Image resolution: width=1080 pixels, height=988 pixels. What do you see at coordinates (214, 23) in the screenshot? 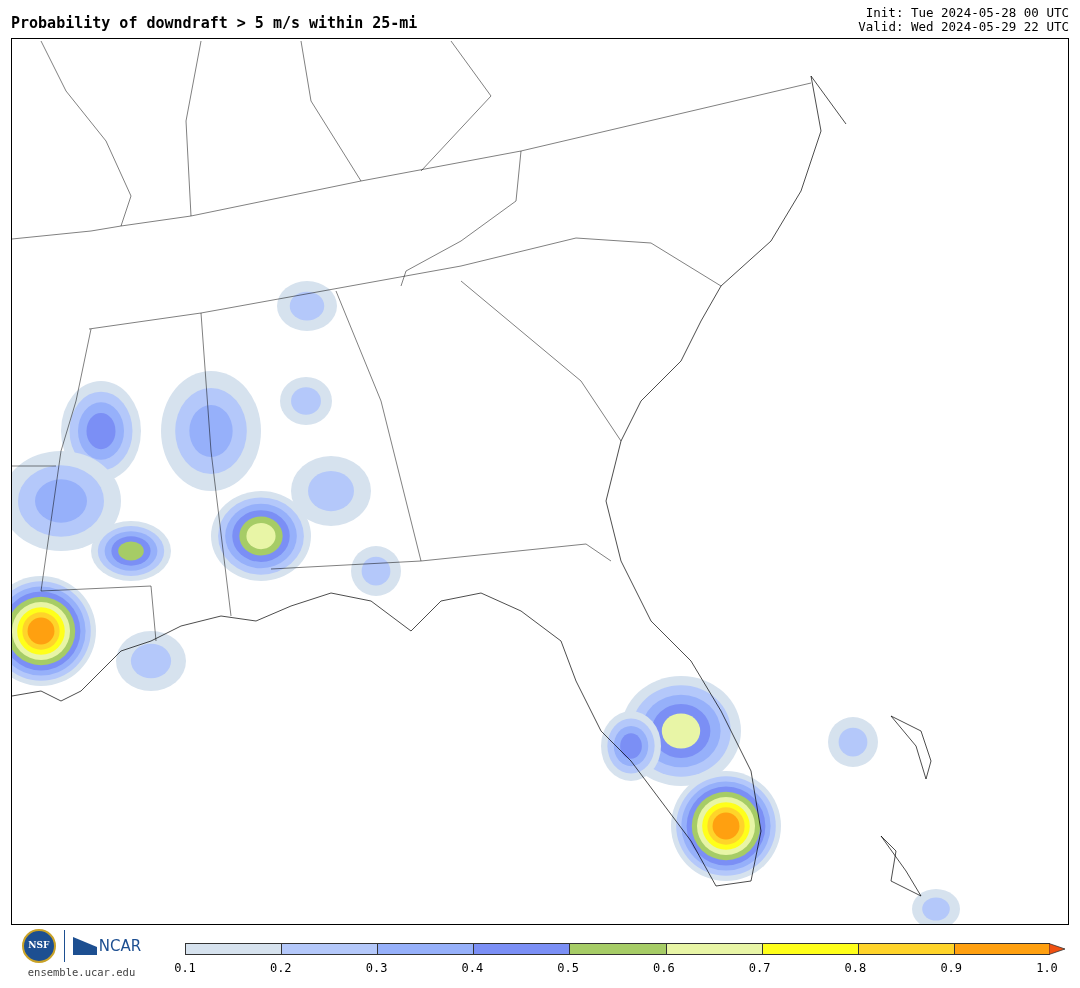
I see `chart-title: Probability of downdraft > 5 m/s within 25-mi` at bounding box center [214, 23].